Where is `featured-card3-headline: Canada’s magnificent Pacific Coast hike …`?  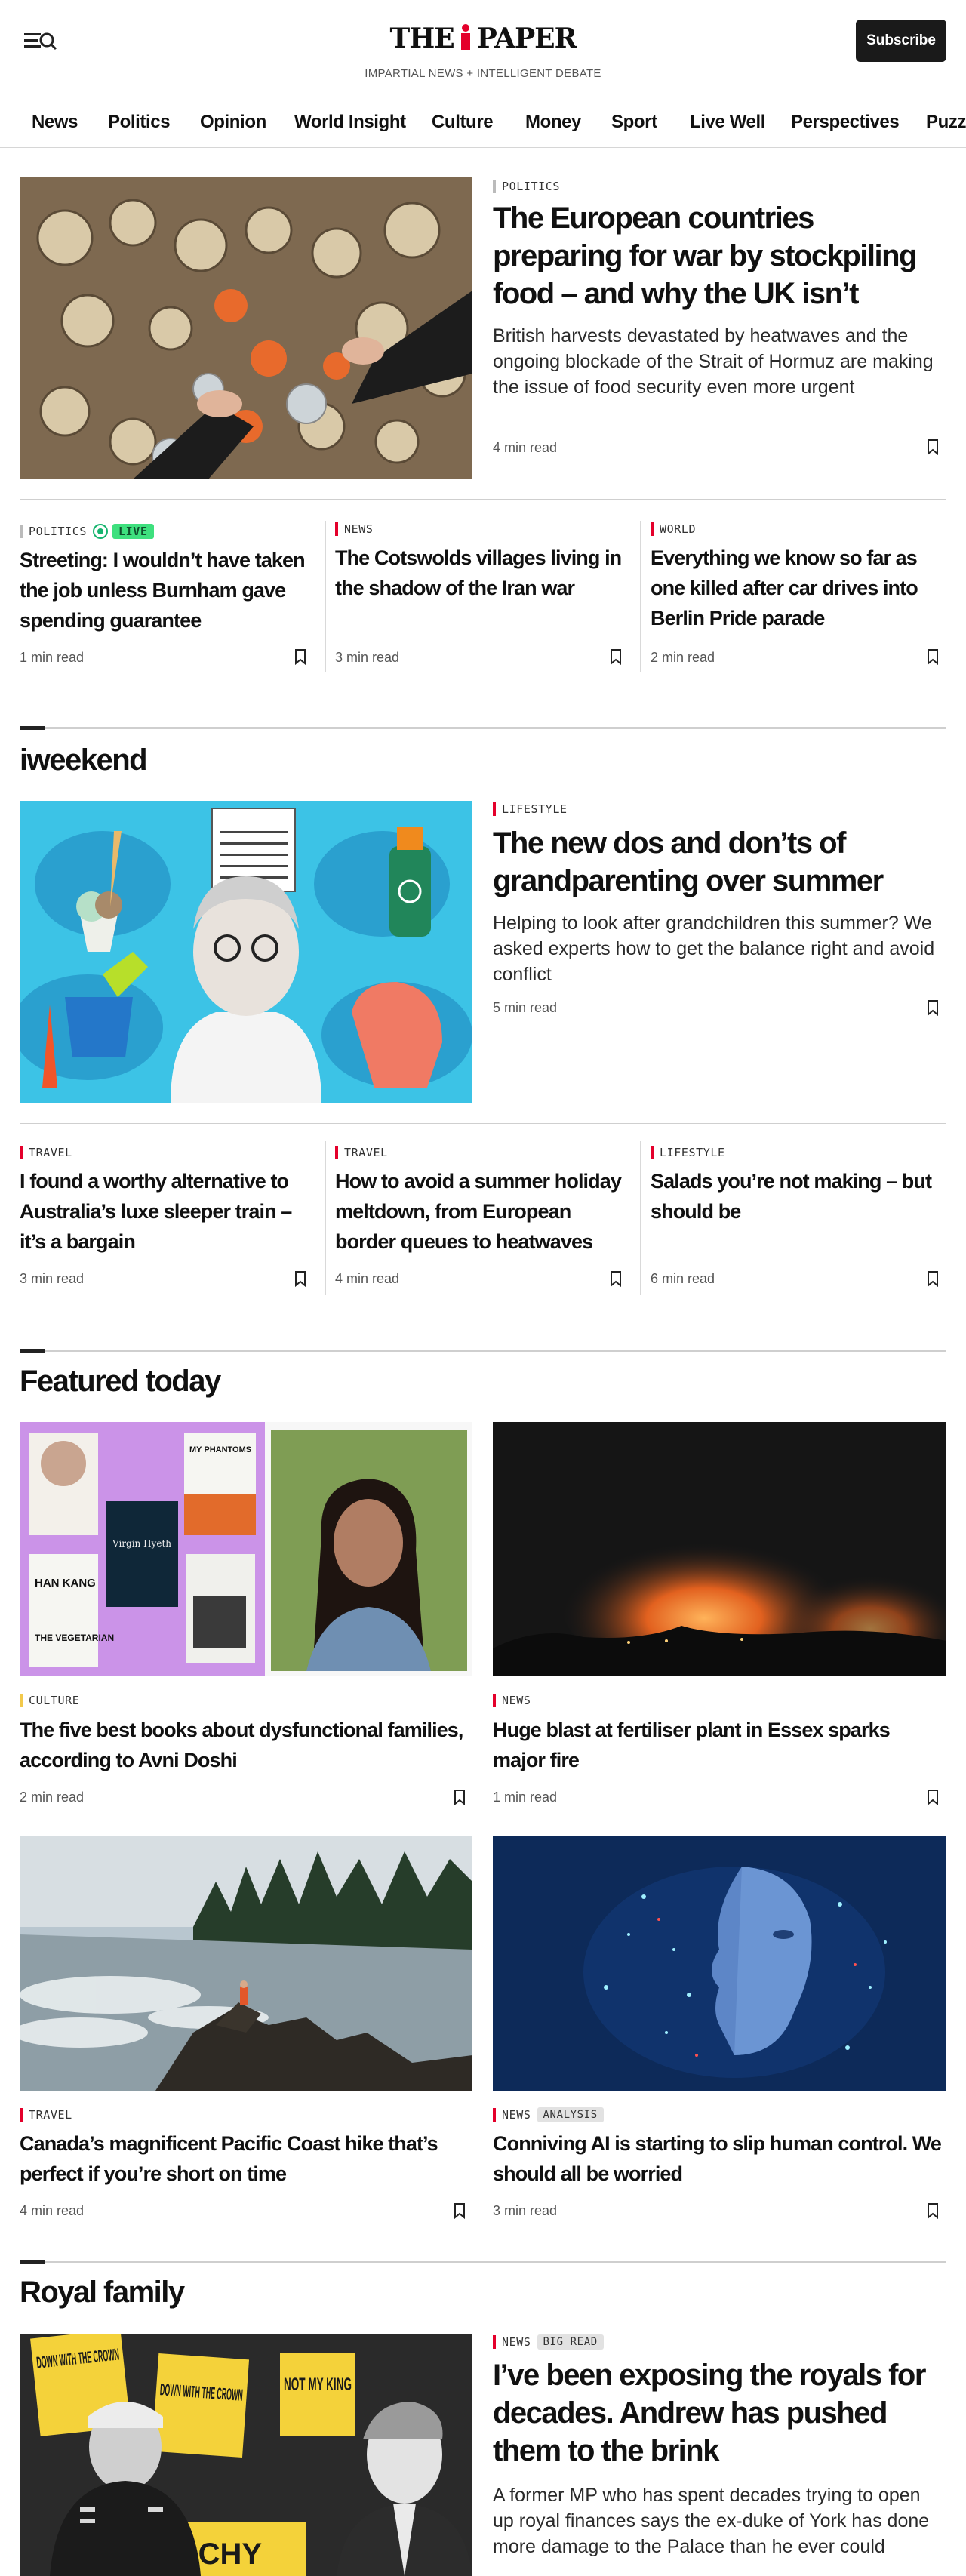 featured-card3-headline: Canada’s magnificent Pacific Coast hike … is located at coordinates (246, 2158).